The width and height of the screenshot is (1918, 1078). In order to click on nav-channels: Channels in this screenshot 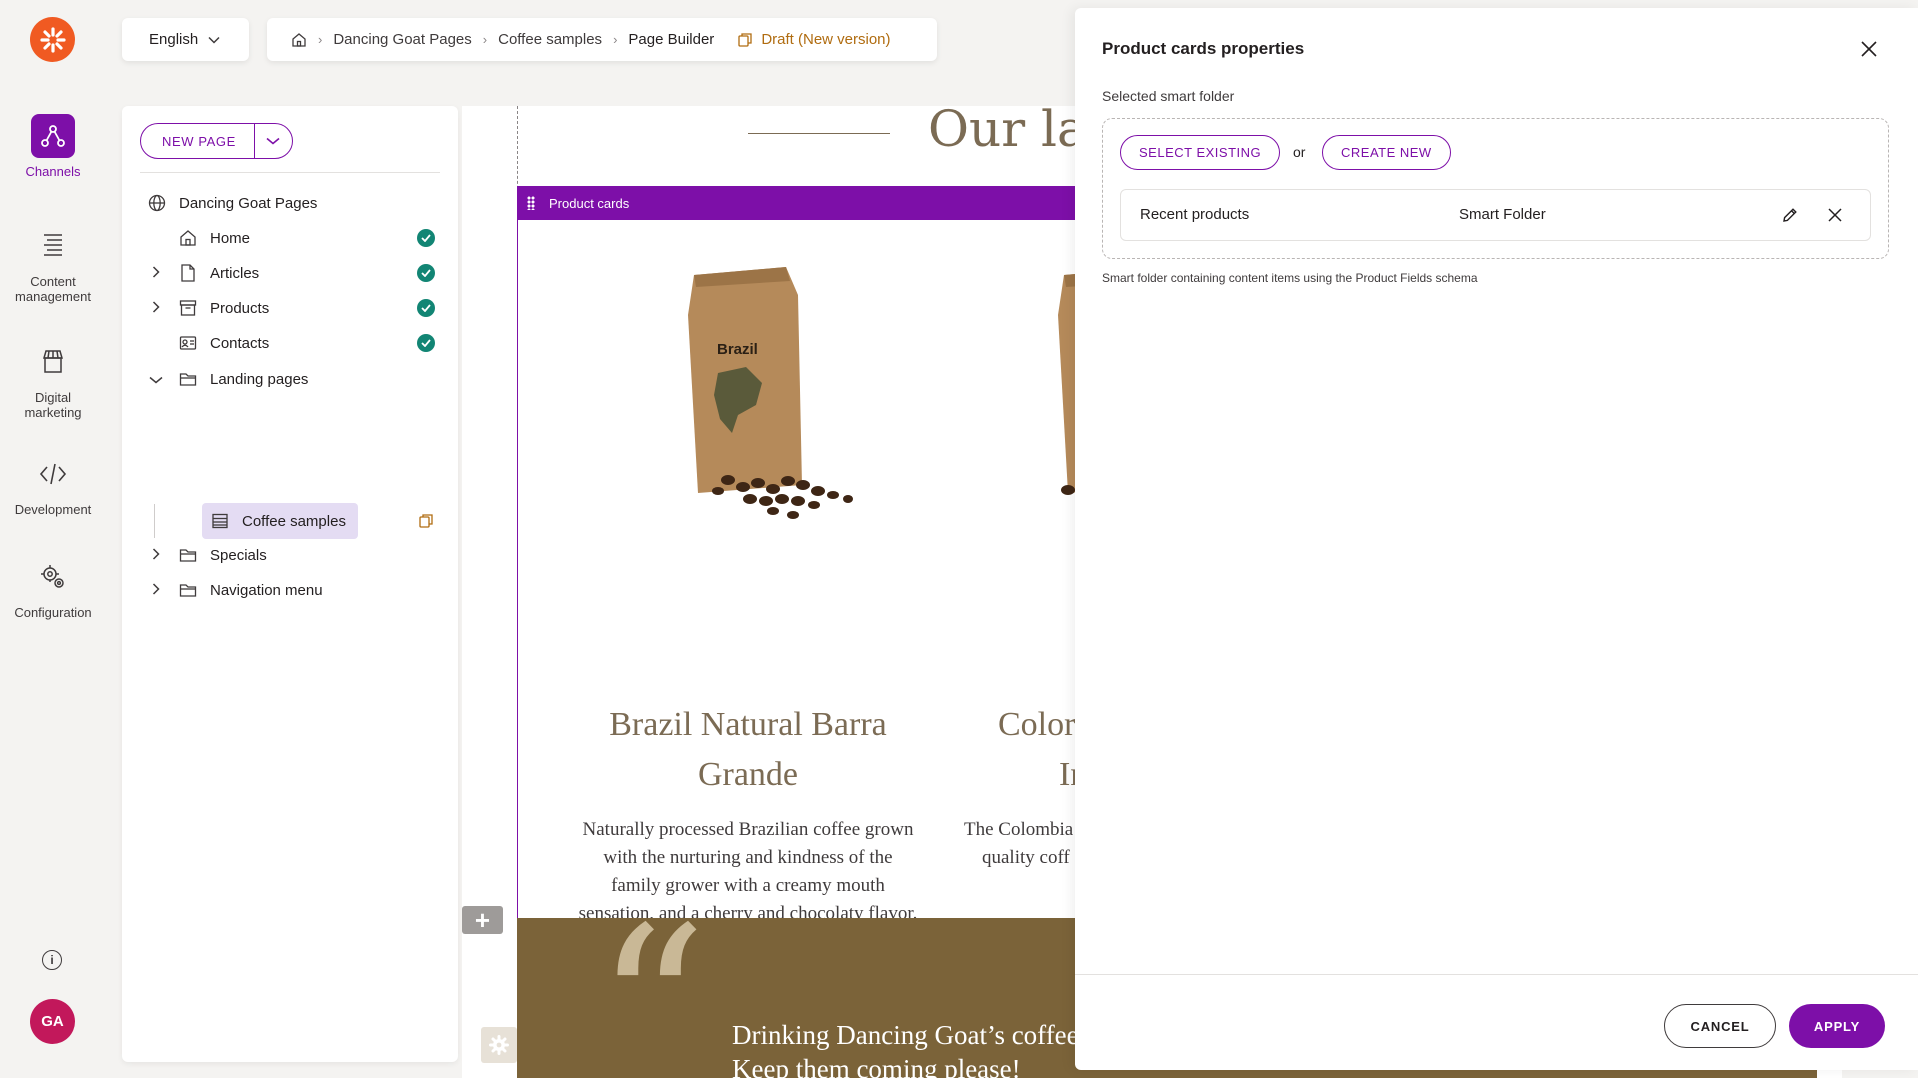, I will do `click(53, 146)`.